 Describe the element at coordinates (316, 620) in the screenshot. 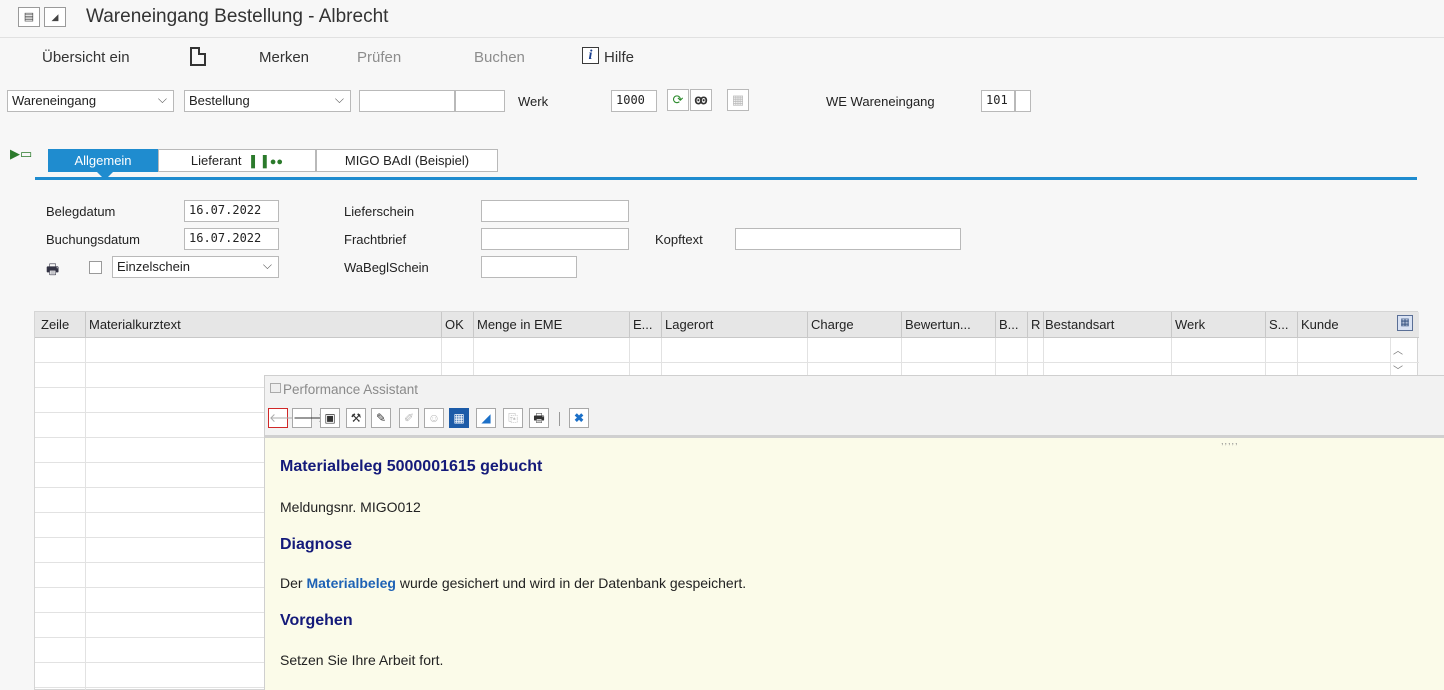

I see `vorgehen-heading: Vorgehen` at that location.